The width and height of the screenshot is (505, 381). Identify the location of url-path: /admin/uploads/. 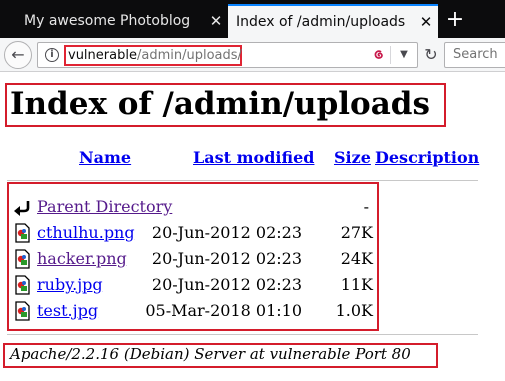
(189, 55).